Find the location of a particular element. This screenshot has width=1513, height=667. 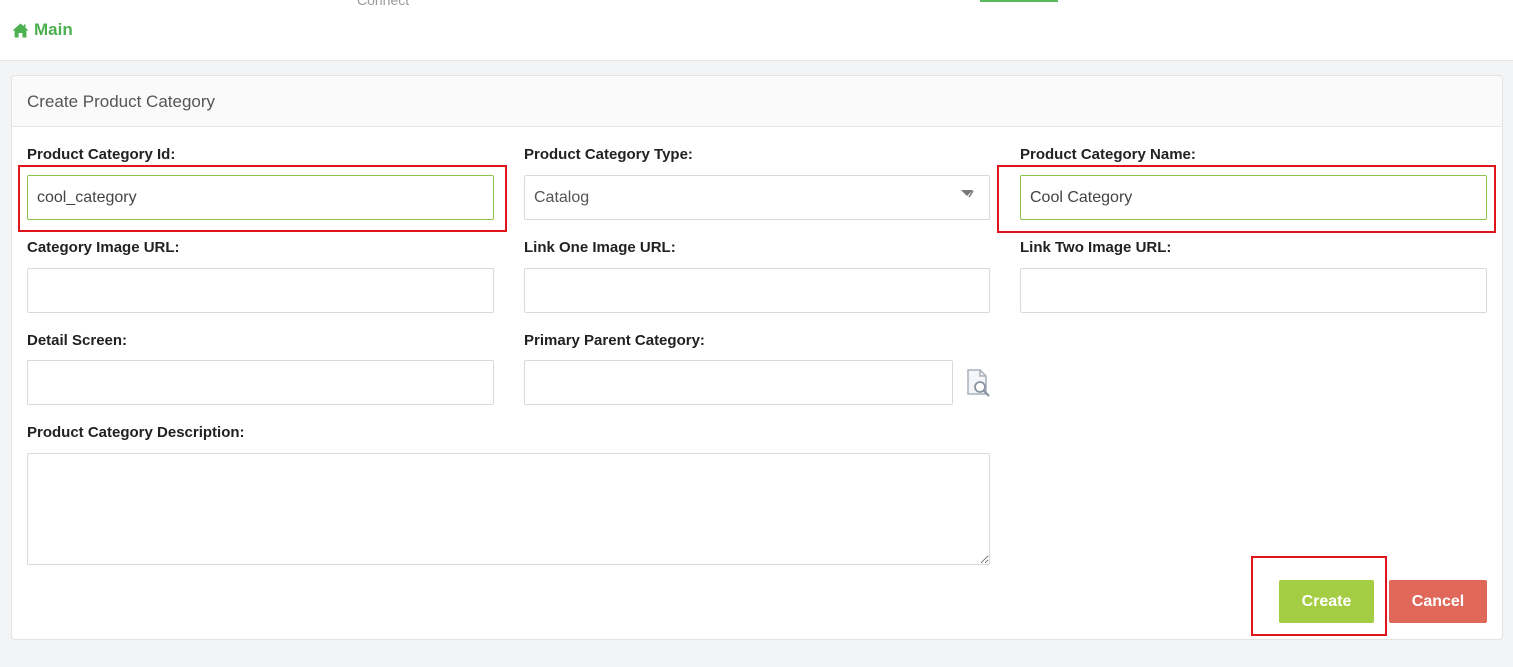

category-name-label: Product Category Name: is located at coordinates (1108, 154).